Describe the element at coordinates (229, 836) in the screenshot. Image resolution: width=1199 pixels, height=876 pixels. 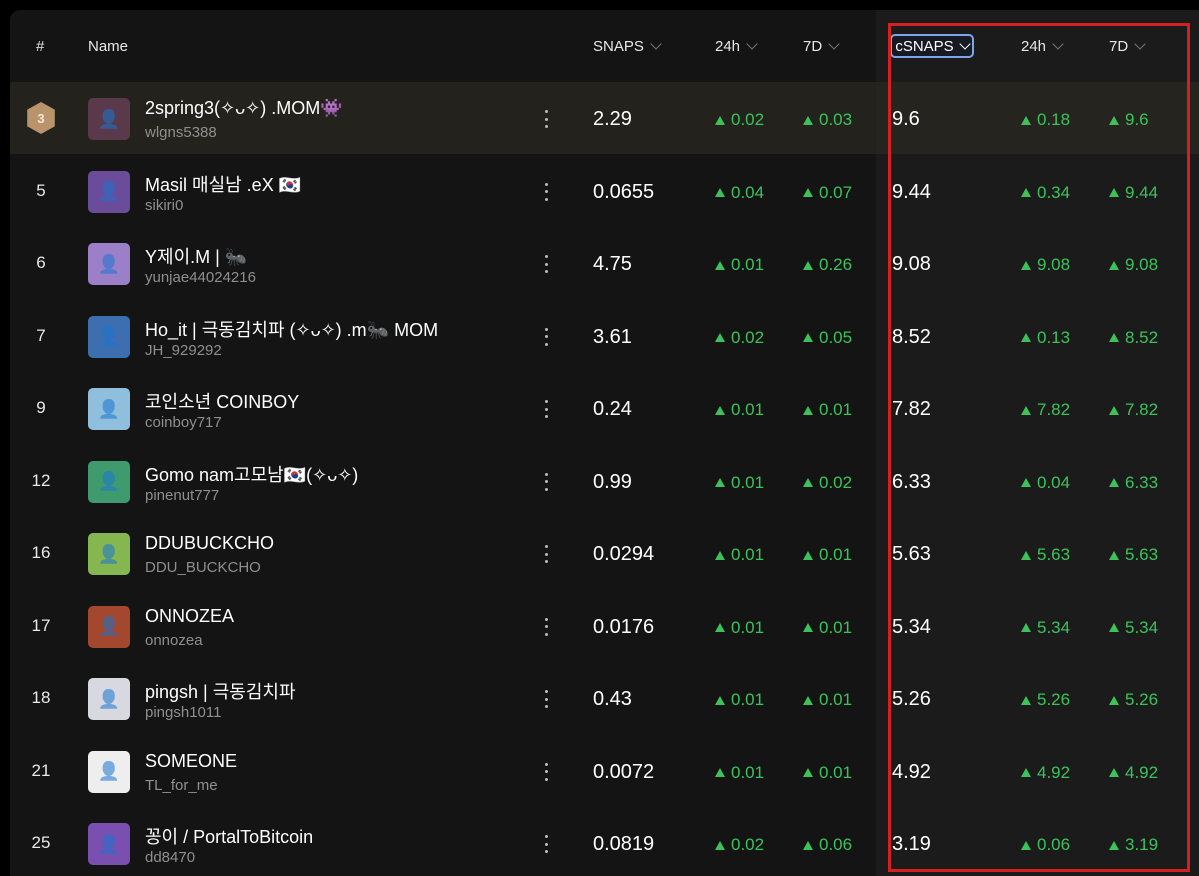
I see `user-name: 꽁이 / PortalToBitcoin` at that location.